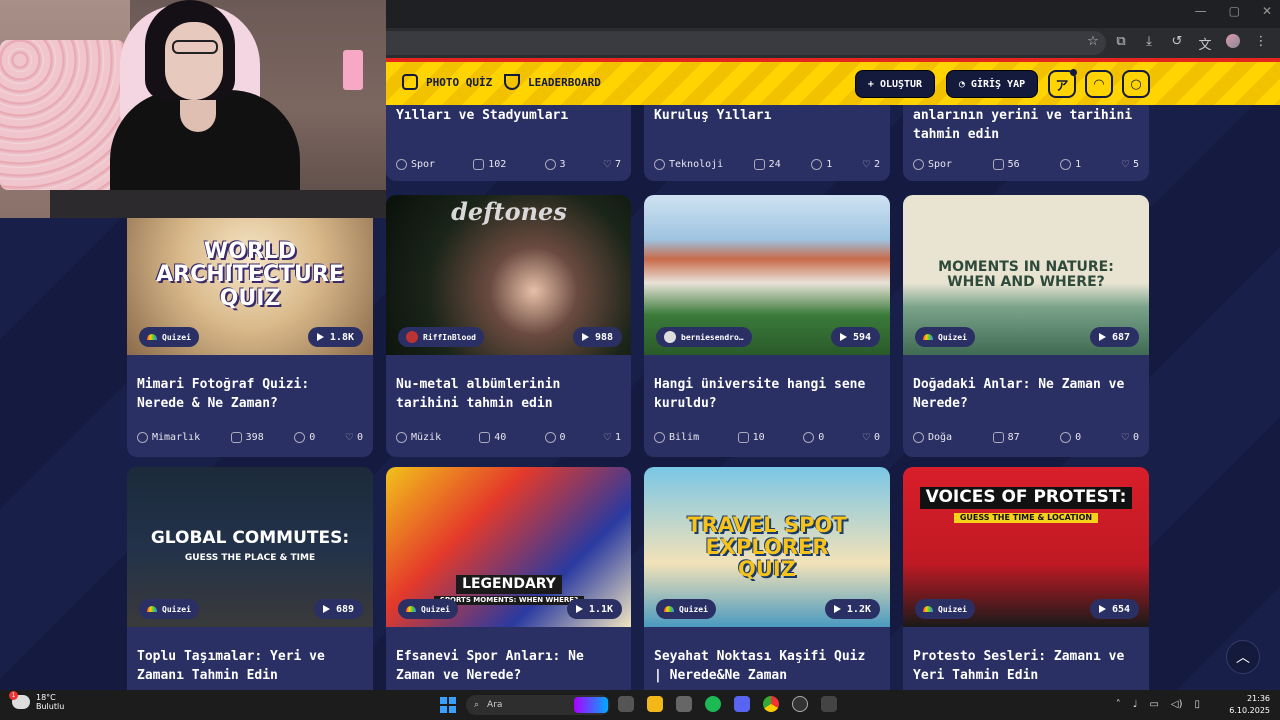 The width and height of the screenshot is (1280, 720). I want to click on quiz-thumbnail: deftones RiffInBlood 988, so click(508, 275).